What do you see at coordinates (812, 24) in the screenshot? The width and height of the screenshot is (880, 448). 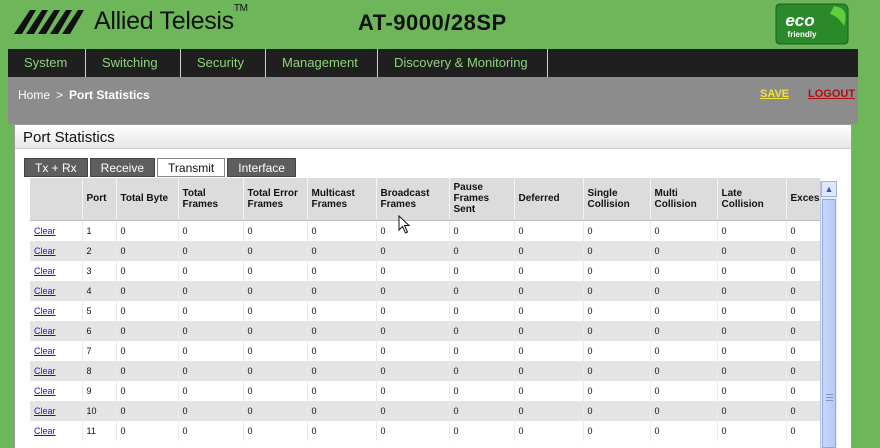 I see `eco-friendly-badge-icon: eco friendly` at bounding box center [812, 24].